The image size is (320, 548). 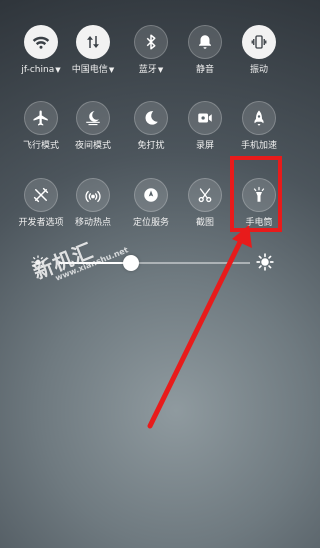 What do you see at coordinates (204, 223) in the screenshot?
I see `tile-screenshot-label: 截图` at bounding box center [204, 223].